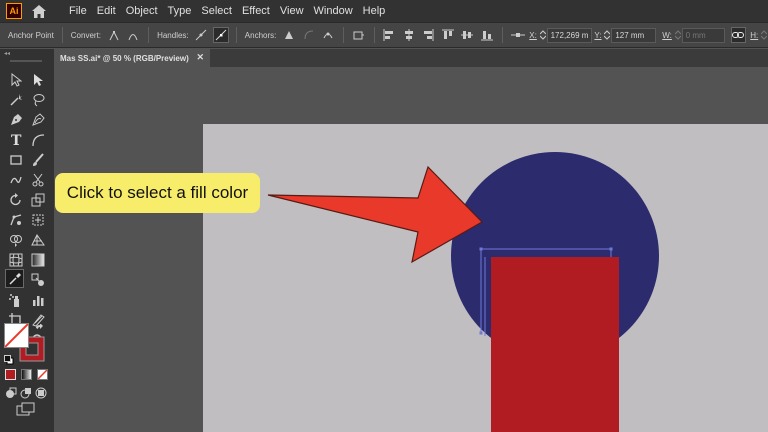 This screenshot has height=432, width=768. Describe the element at coordinates (375, 214) in the screenshot. I see `annotation-arrow` at that location.